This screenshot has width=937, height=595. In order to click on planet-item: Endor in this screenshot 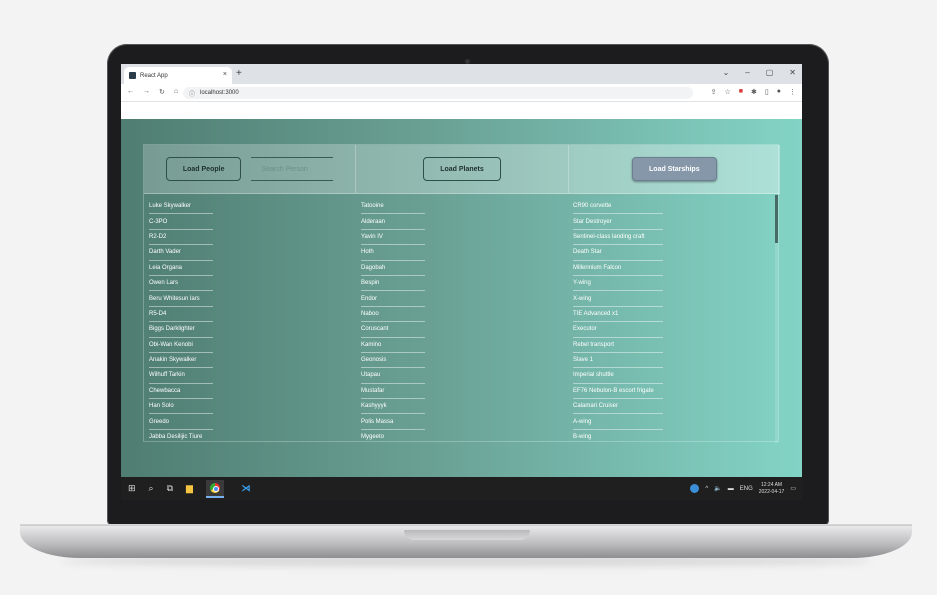, I will do `click(393, 299)`.